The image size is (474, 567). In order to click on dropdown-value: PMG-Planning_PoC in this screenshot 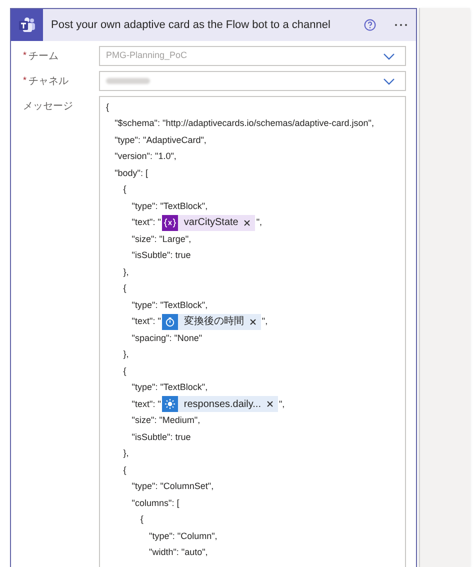, I will do `click(147, 55)`.